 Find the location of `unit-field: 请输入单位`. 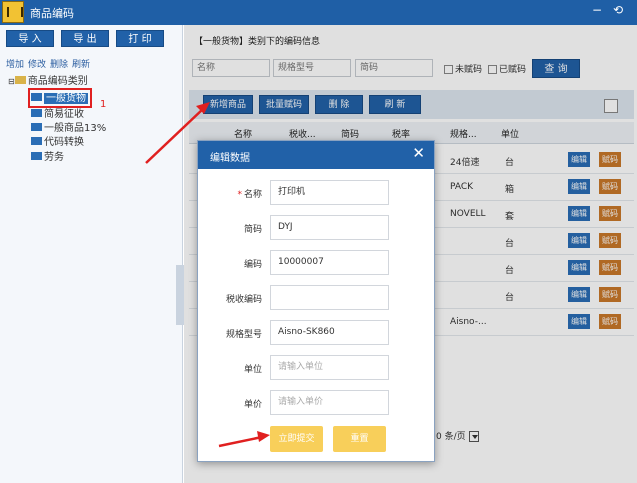

unit-field: 请输入单位 is located at coordinates (329, 367).